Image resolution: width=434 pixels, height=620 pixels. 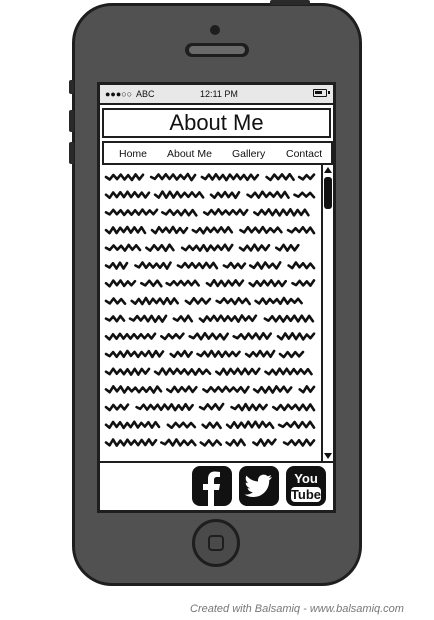 I want to click on youtube-button: You Tube, so click(x=306, y=486).